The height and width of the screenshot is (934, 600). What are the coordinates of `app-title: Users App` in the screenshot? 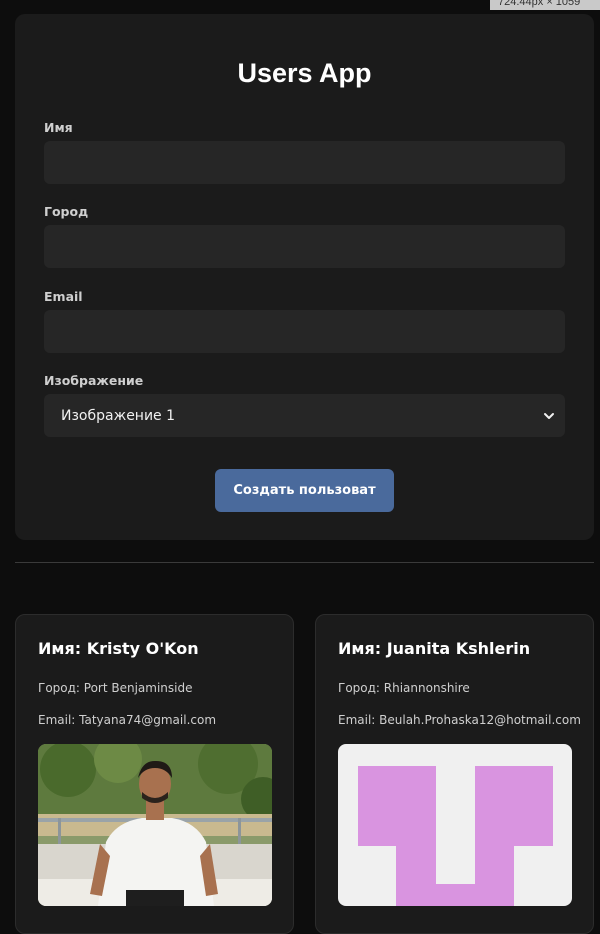 It's located at (304, 73).